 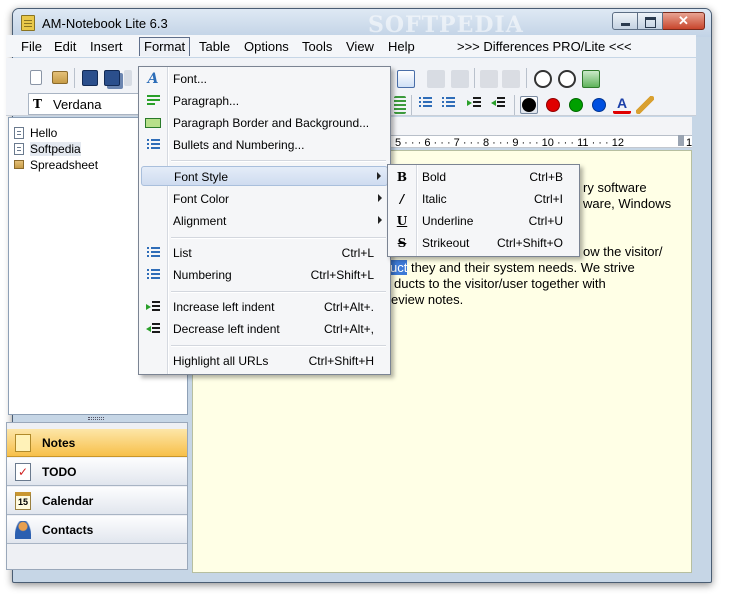 What do you see at coordinates (36, 77) in the screenshot?
I see `new-note-icon` at bounding box center [36, 77].